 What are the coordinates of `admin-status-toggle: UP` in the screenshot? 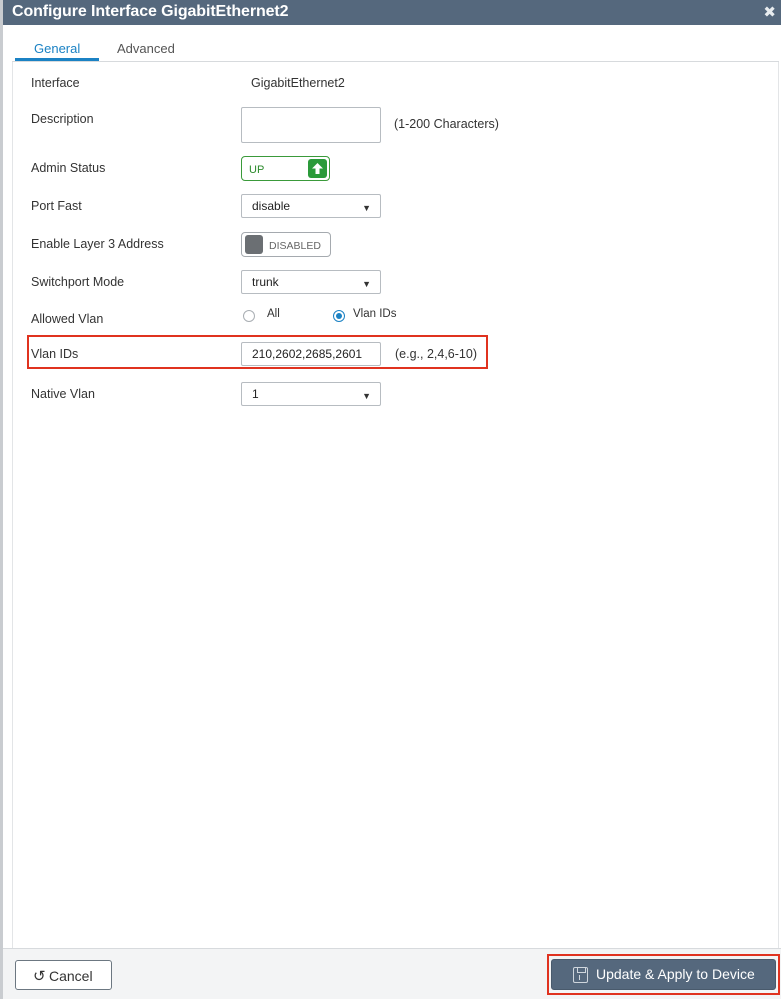 It's located at (285, 168).